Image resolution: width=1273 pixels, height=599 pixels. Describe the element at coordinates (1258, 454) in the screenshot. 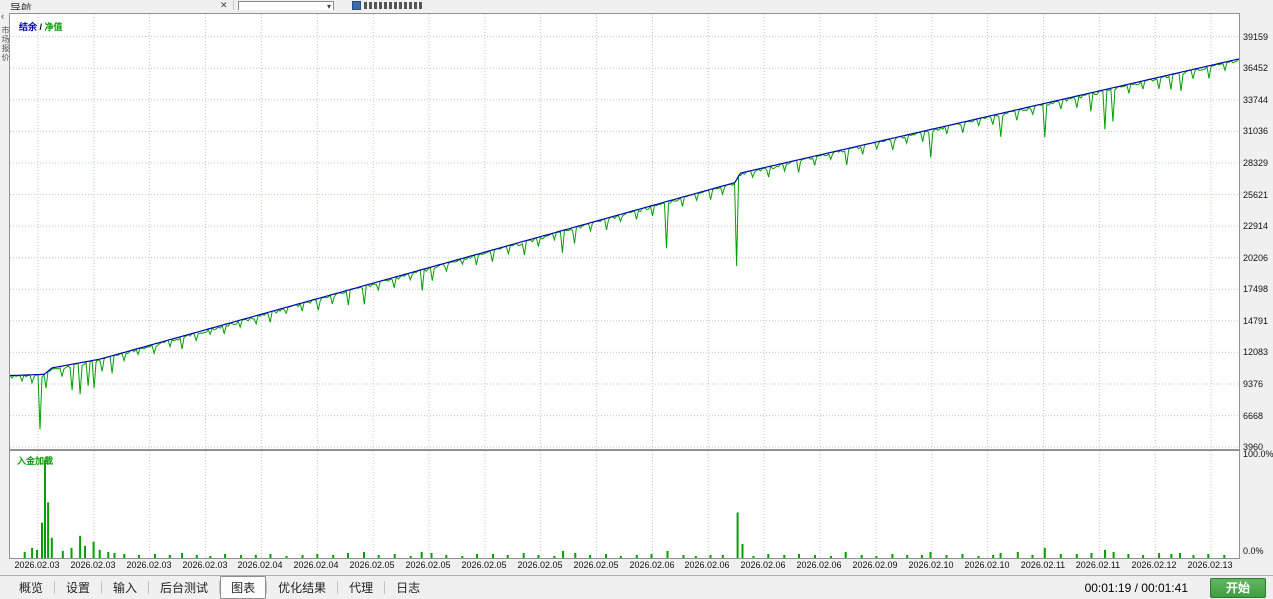

I see `deposit-axis-label: 100.0%` at that location.